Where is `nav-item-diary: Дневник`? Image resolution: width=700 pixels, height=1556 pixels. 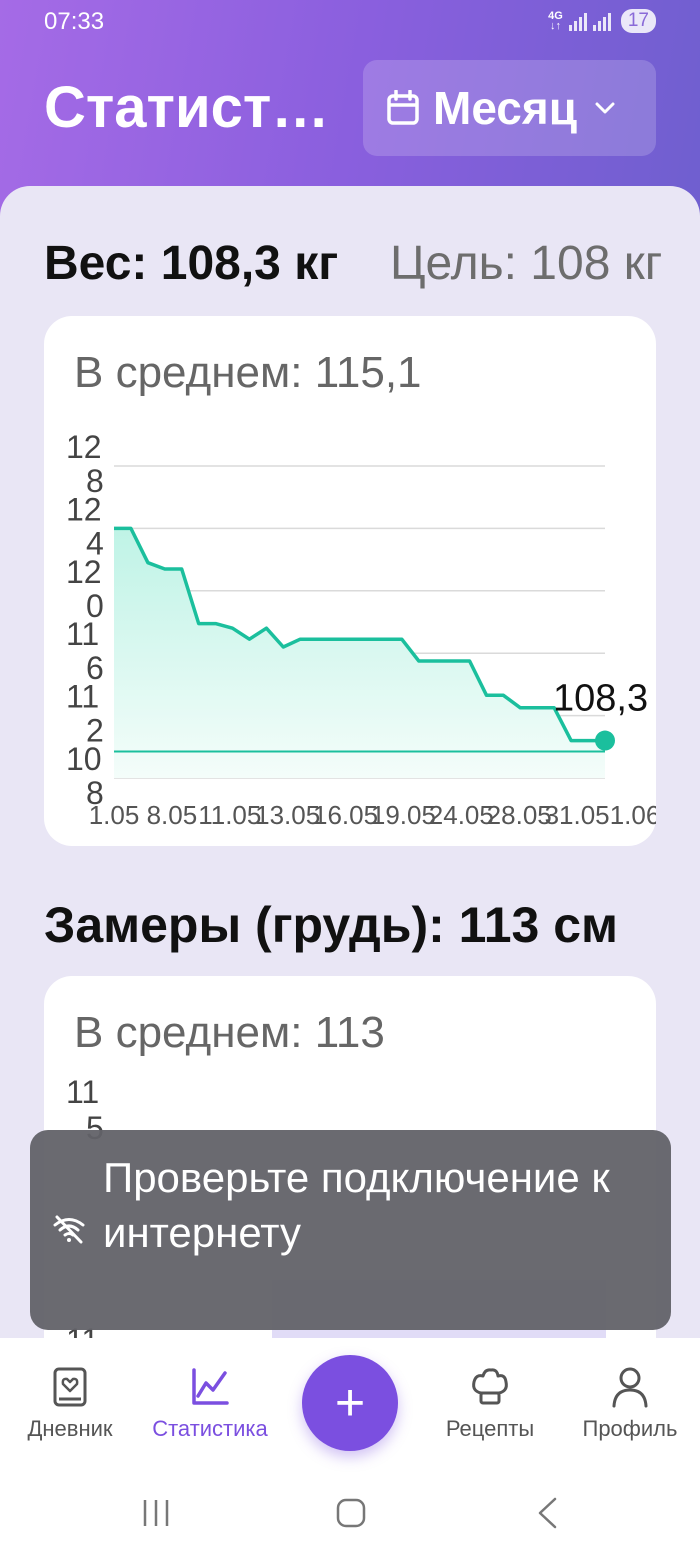 nav-item-diary: Дневник is located at coordinates (70, 1404).